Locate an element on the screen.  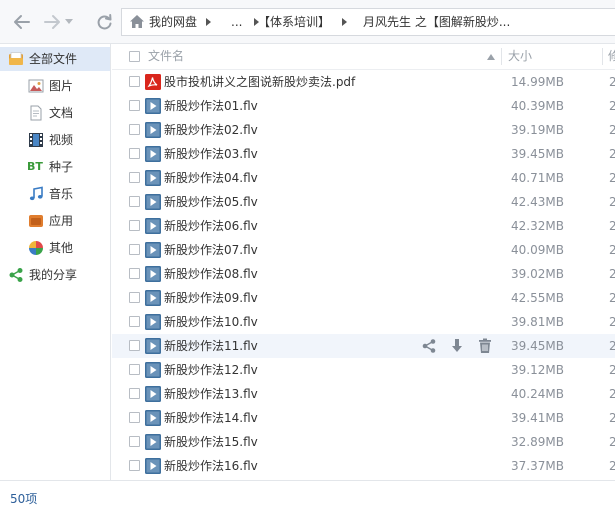
file-name: 新股炒作法08.flv is located at coordinates (211, 274).